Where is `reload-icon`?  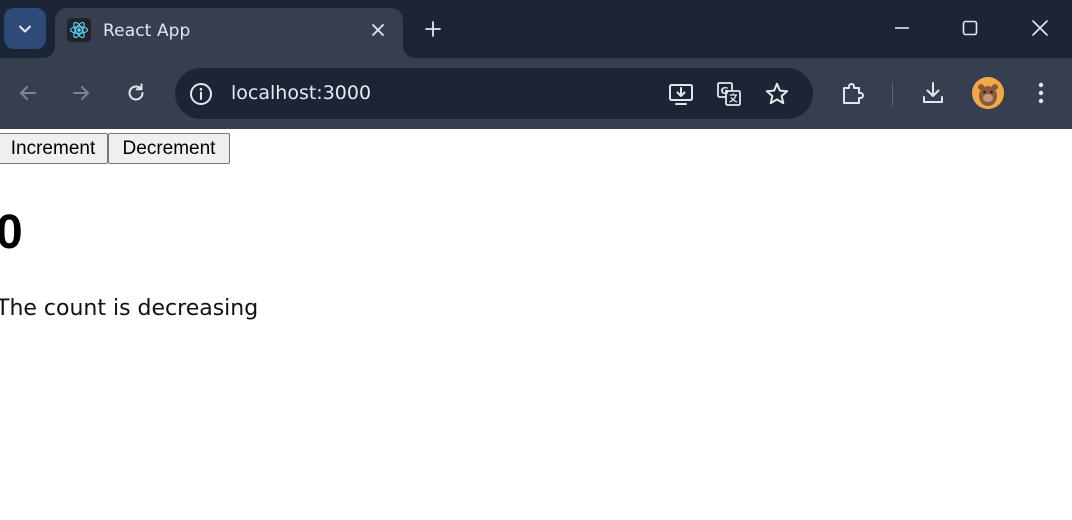
reload-icon is located at coordinates (136, 92).